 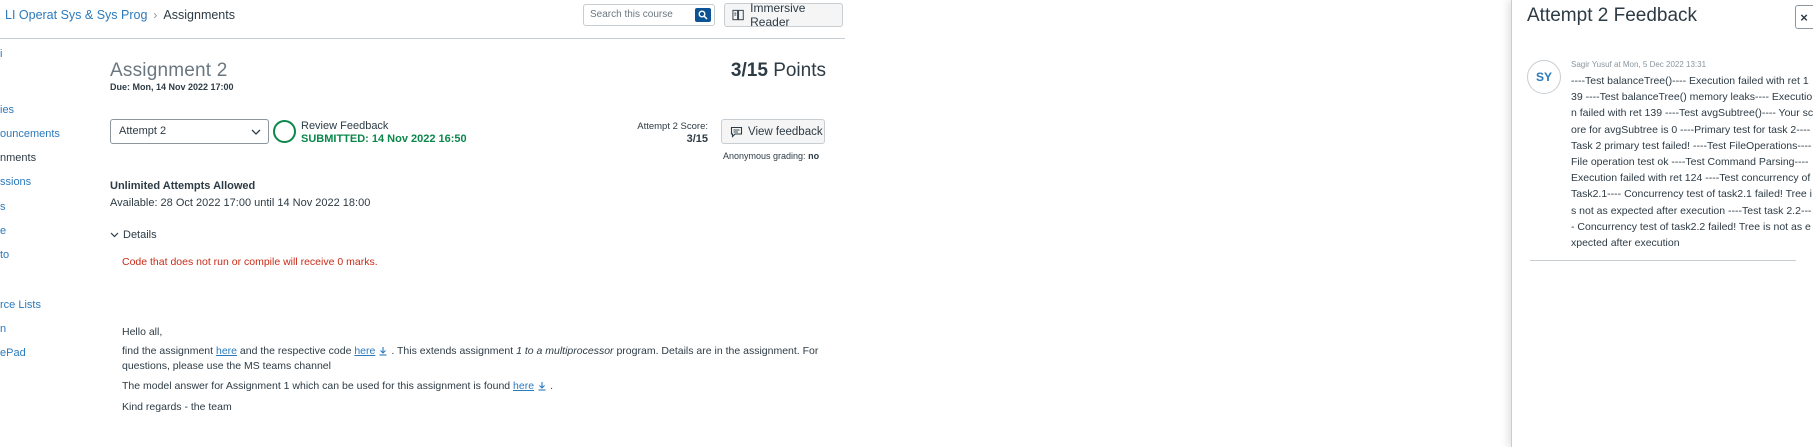 What do you see at coordinates (814, 156) in the screenshot?
I see `anonymous-grading-value: no` at bounding box center [814, 156].